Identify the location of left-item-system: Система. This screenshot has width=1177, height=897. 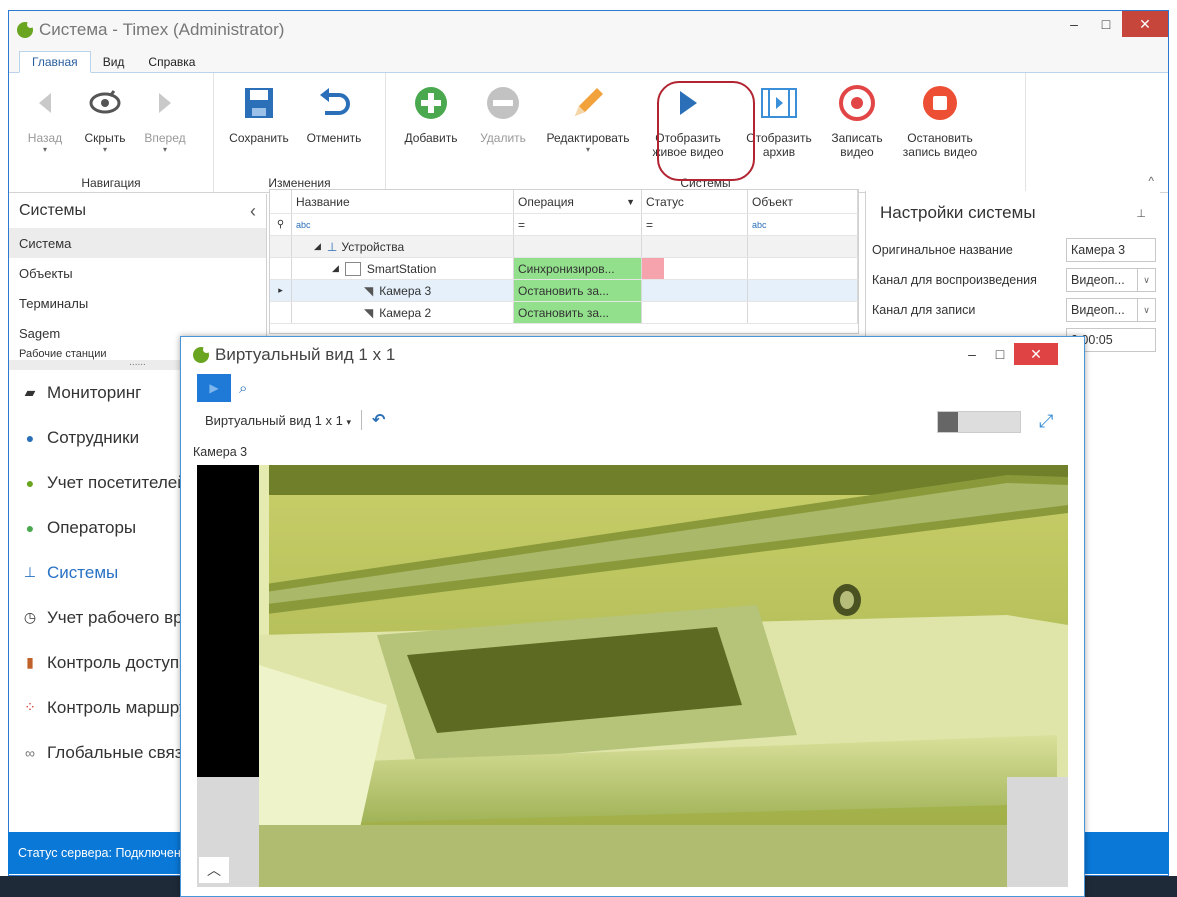
(137, 243).